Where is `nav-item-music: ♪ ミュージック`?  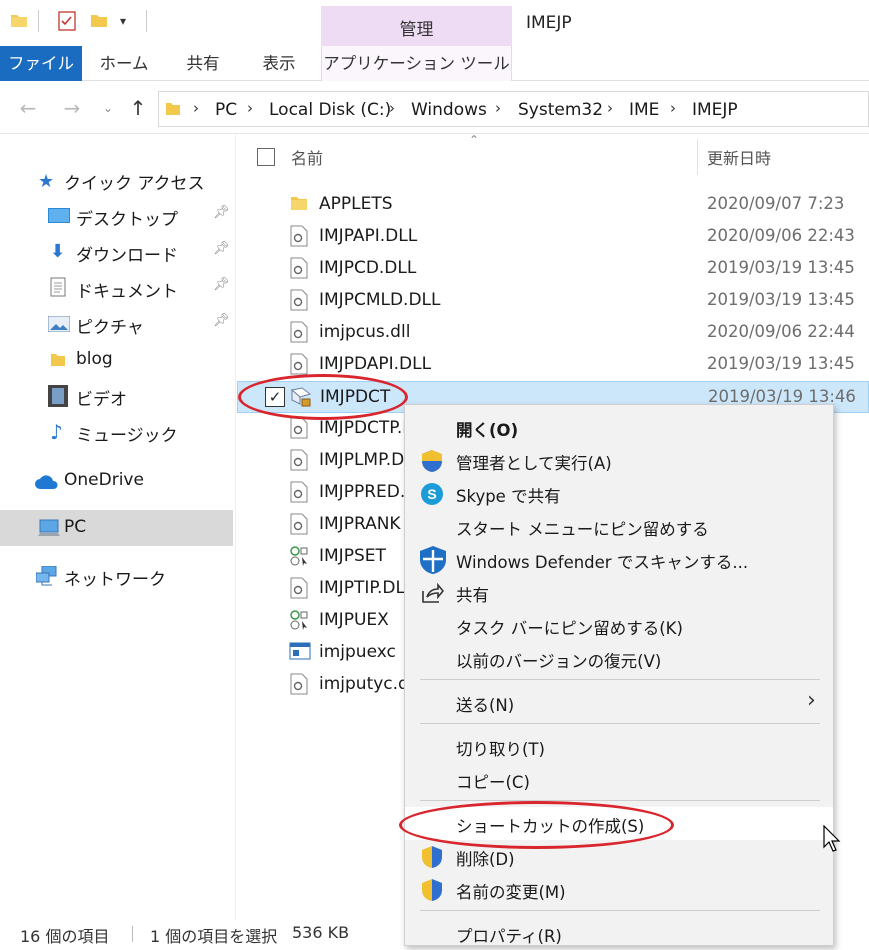
nav-item-music: ♪ ミュージック is located at coordinates (116, 432).